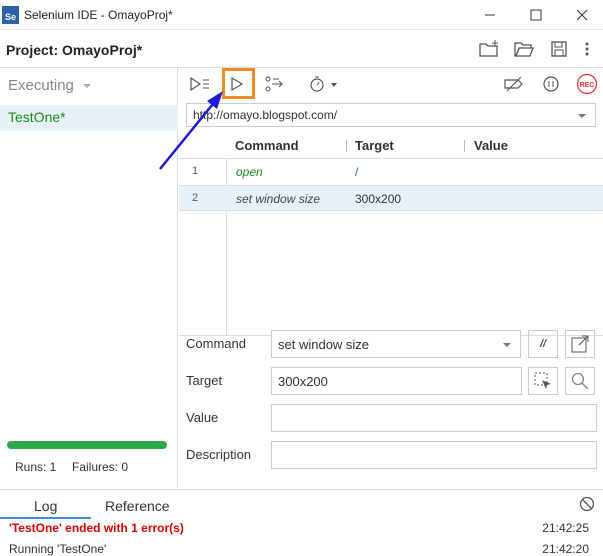 This screenshot has width=603, height=556. Describe the element at coordinates (278, 199) in the screenshot. I see `row-command: set window size` at that location.